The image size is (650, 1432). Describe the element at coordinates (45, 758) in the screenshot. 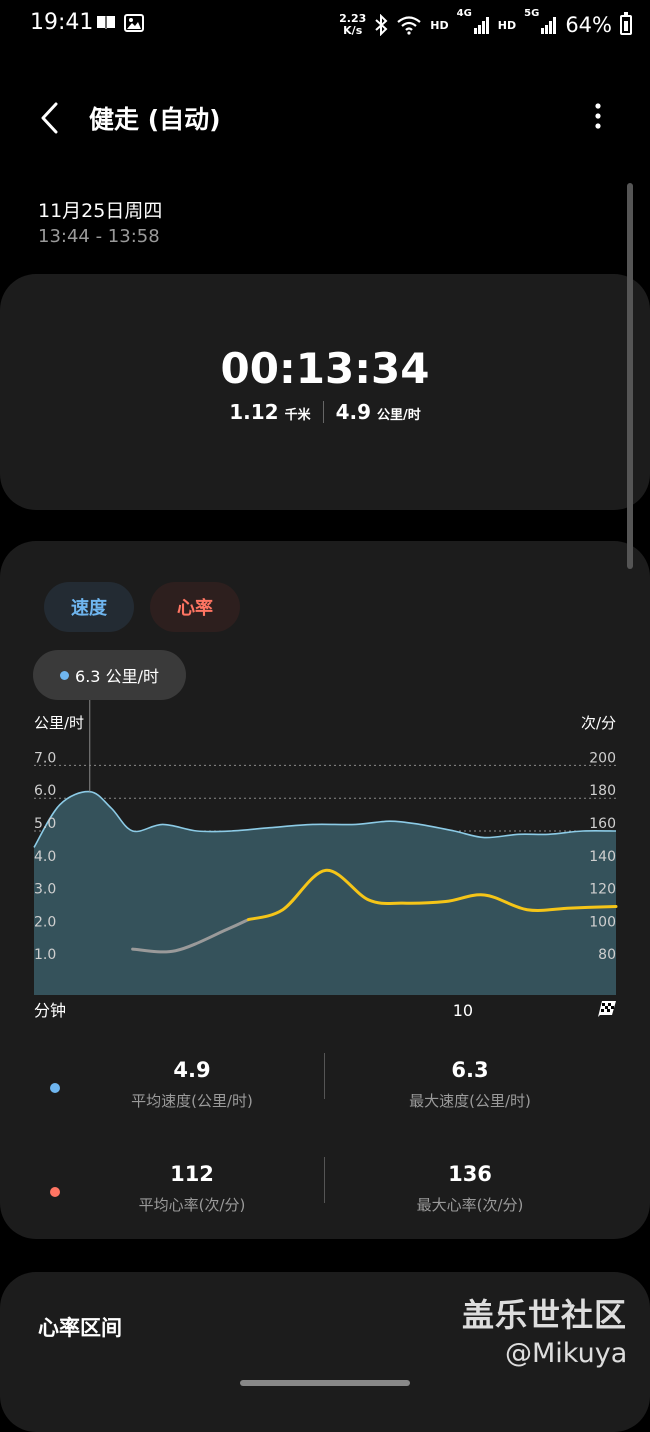

I see `left-tick-label: 7.0` at that location.